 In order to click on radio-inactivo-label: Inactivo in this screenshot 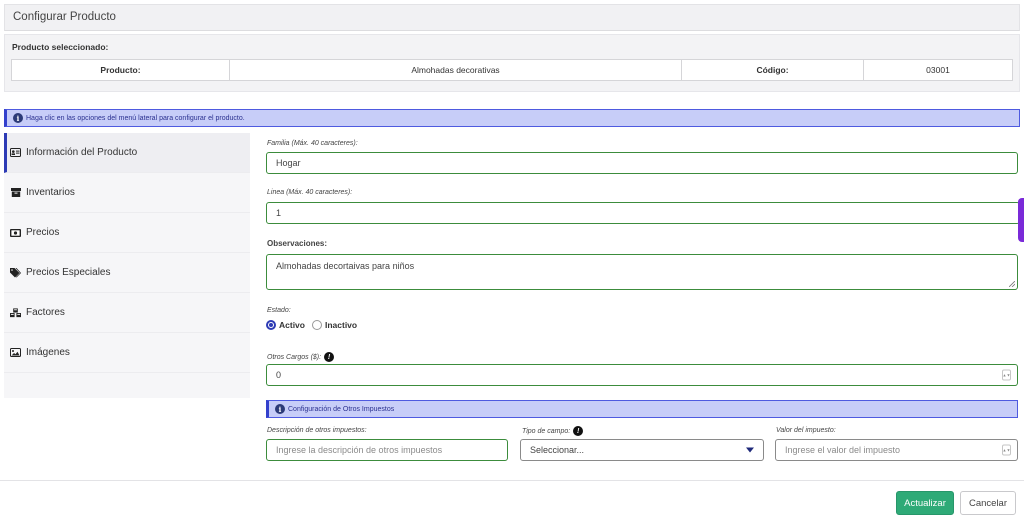, I will do `click(341, 325)`.